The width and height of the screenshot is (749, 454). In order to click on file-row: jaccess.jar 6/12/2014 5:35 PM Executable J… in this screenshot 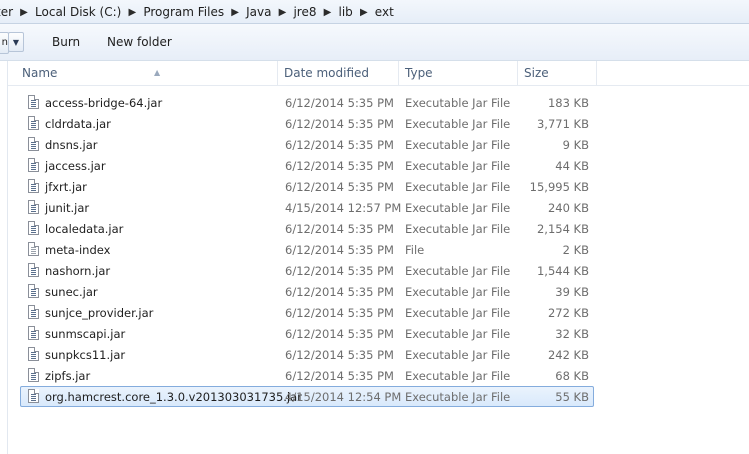, I will do `click(307, 165)`.